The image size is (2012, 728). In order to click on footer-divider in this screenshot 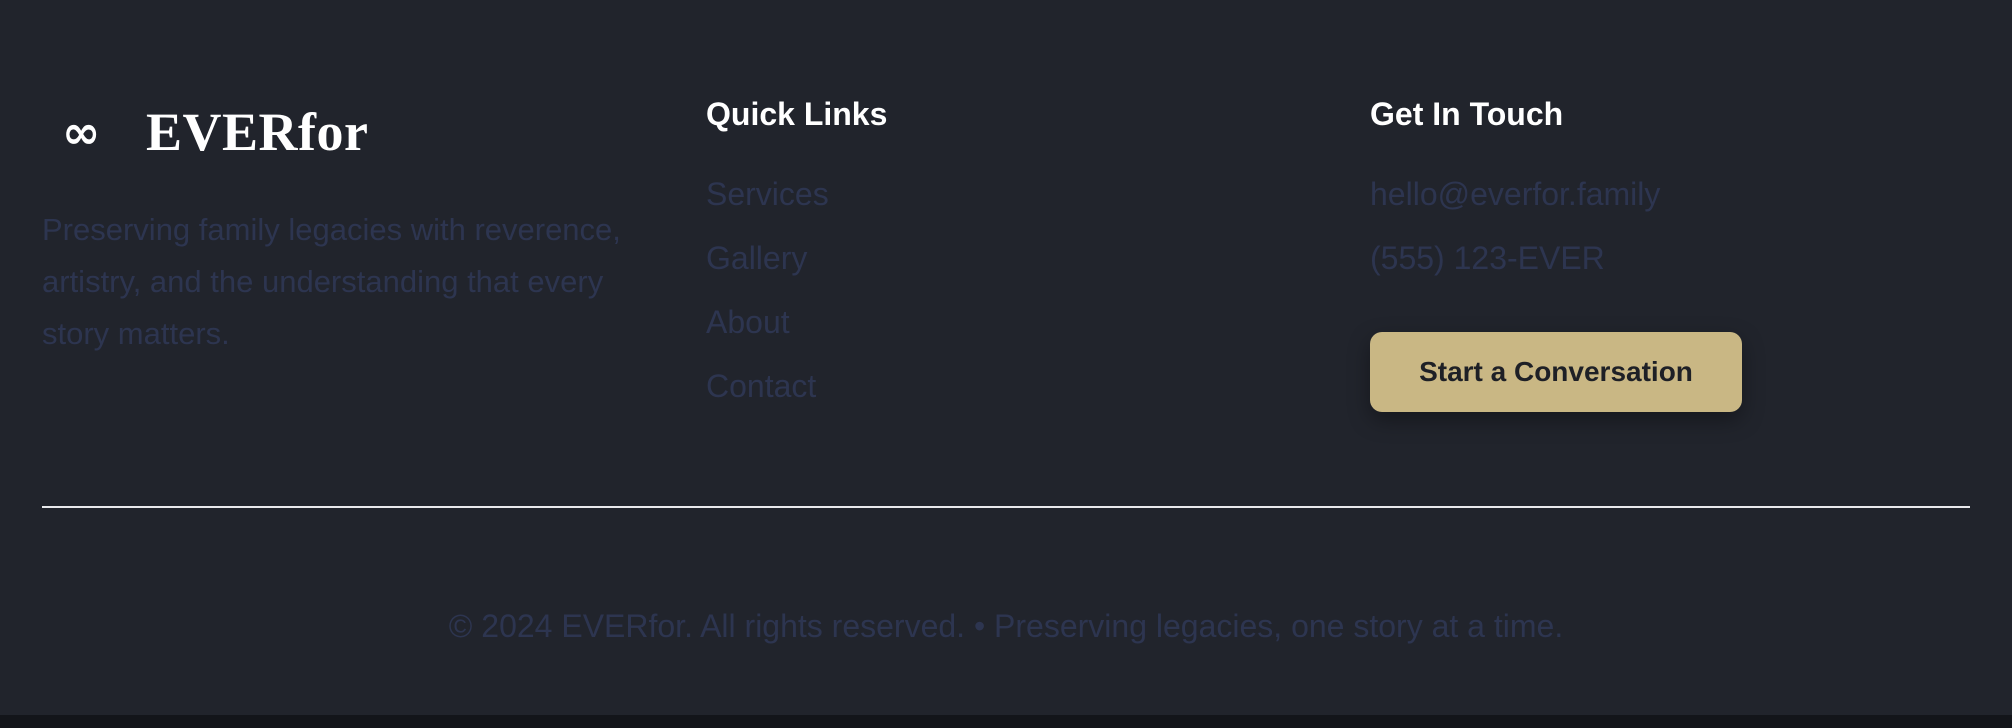, I will do `click(1006, 507)`.